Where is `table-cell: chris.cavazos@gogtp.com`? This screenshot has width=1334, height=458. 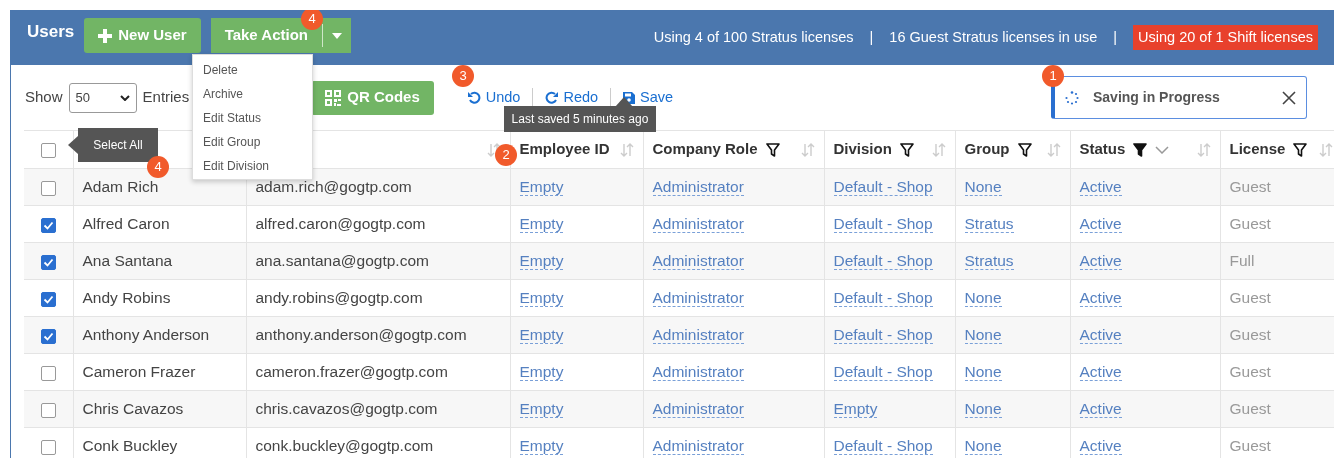
table-cell: chris.cavazos@gogtp.com is located at coordinates (346, 409).